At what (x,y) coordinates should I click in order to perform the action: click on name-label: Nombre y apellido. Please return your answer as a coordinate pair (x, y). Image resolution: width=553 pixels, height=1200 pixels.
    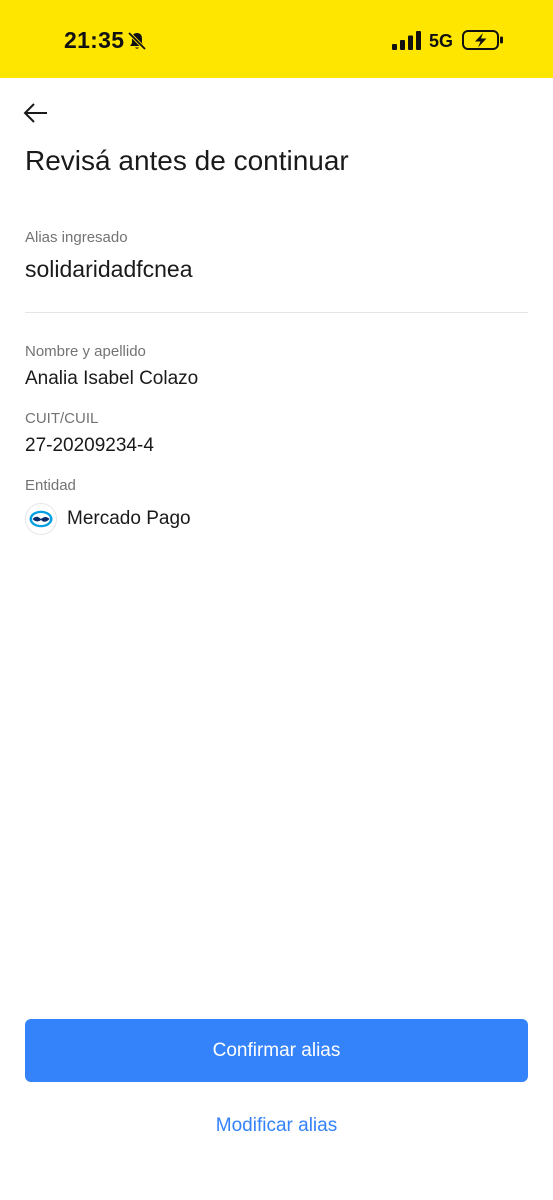
    Looking at the image, I should click on (85, 351).